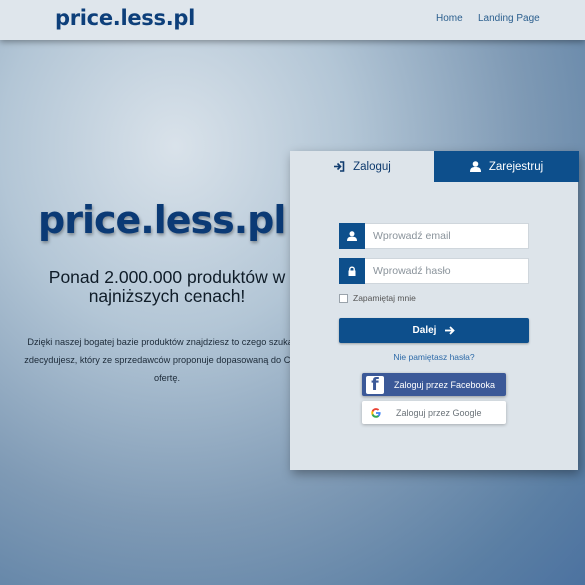 This screenshot has height=585, width=585. What do you see at coordinates (372, 166) in the screenshot?
I see `tab-login-label: Zaloguj` at bounding box center [372, 166].